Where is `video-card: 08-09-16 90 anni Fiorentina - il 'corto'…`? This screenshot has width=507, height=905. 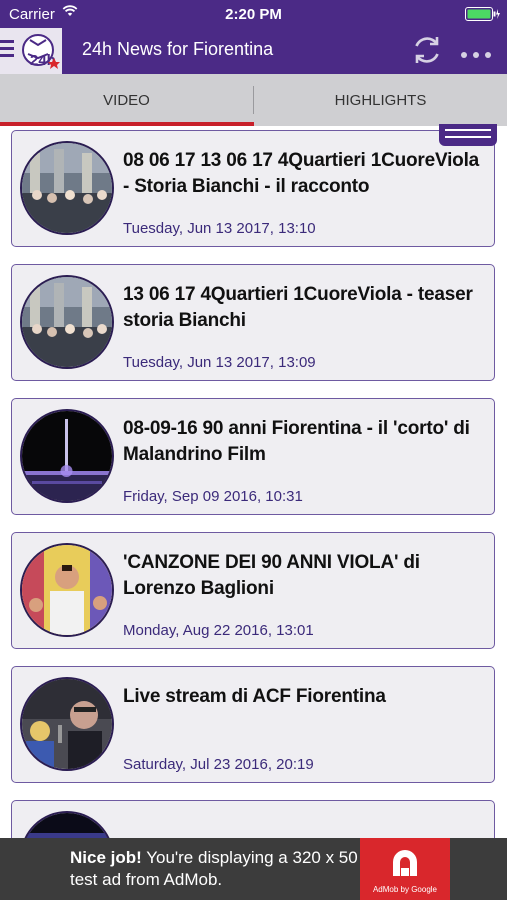 video-card: 08-09-16 90 anni Fiorentina - il 'corto'… is located at coordinates (253, 456).